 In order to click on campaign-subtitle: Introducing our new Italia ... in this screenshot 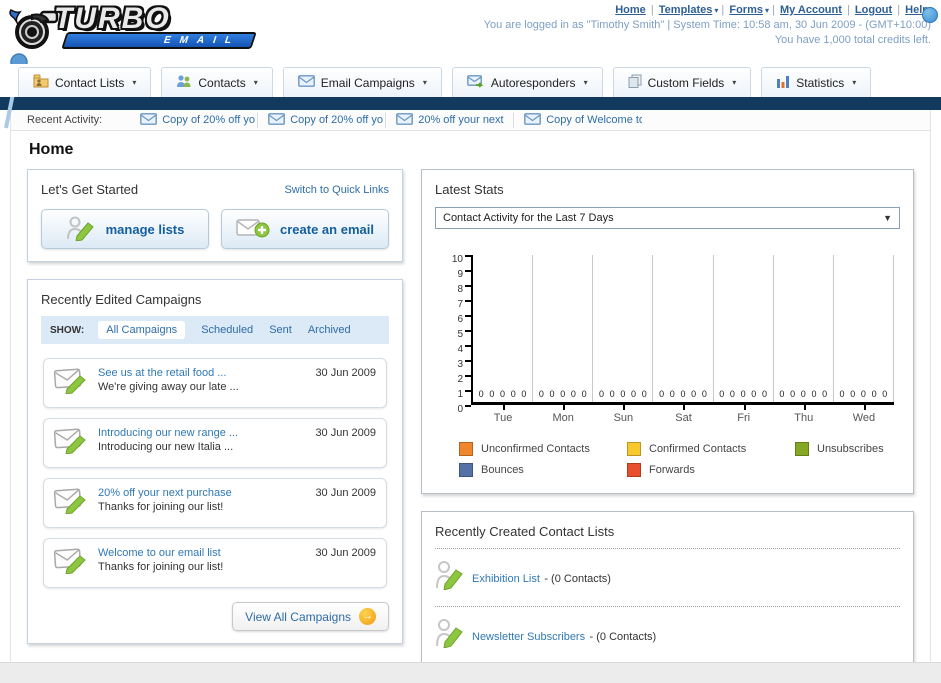, I will do `click(166, 447)`.